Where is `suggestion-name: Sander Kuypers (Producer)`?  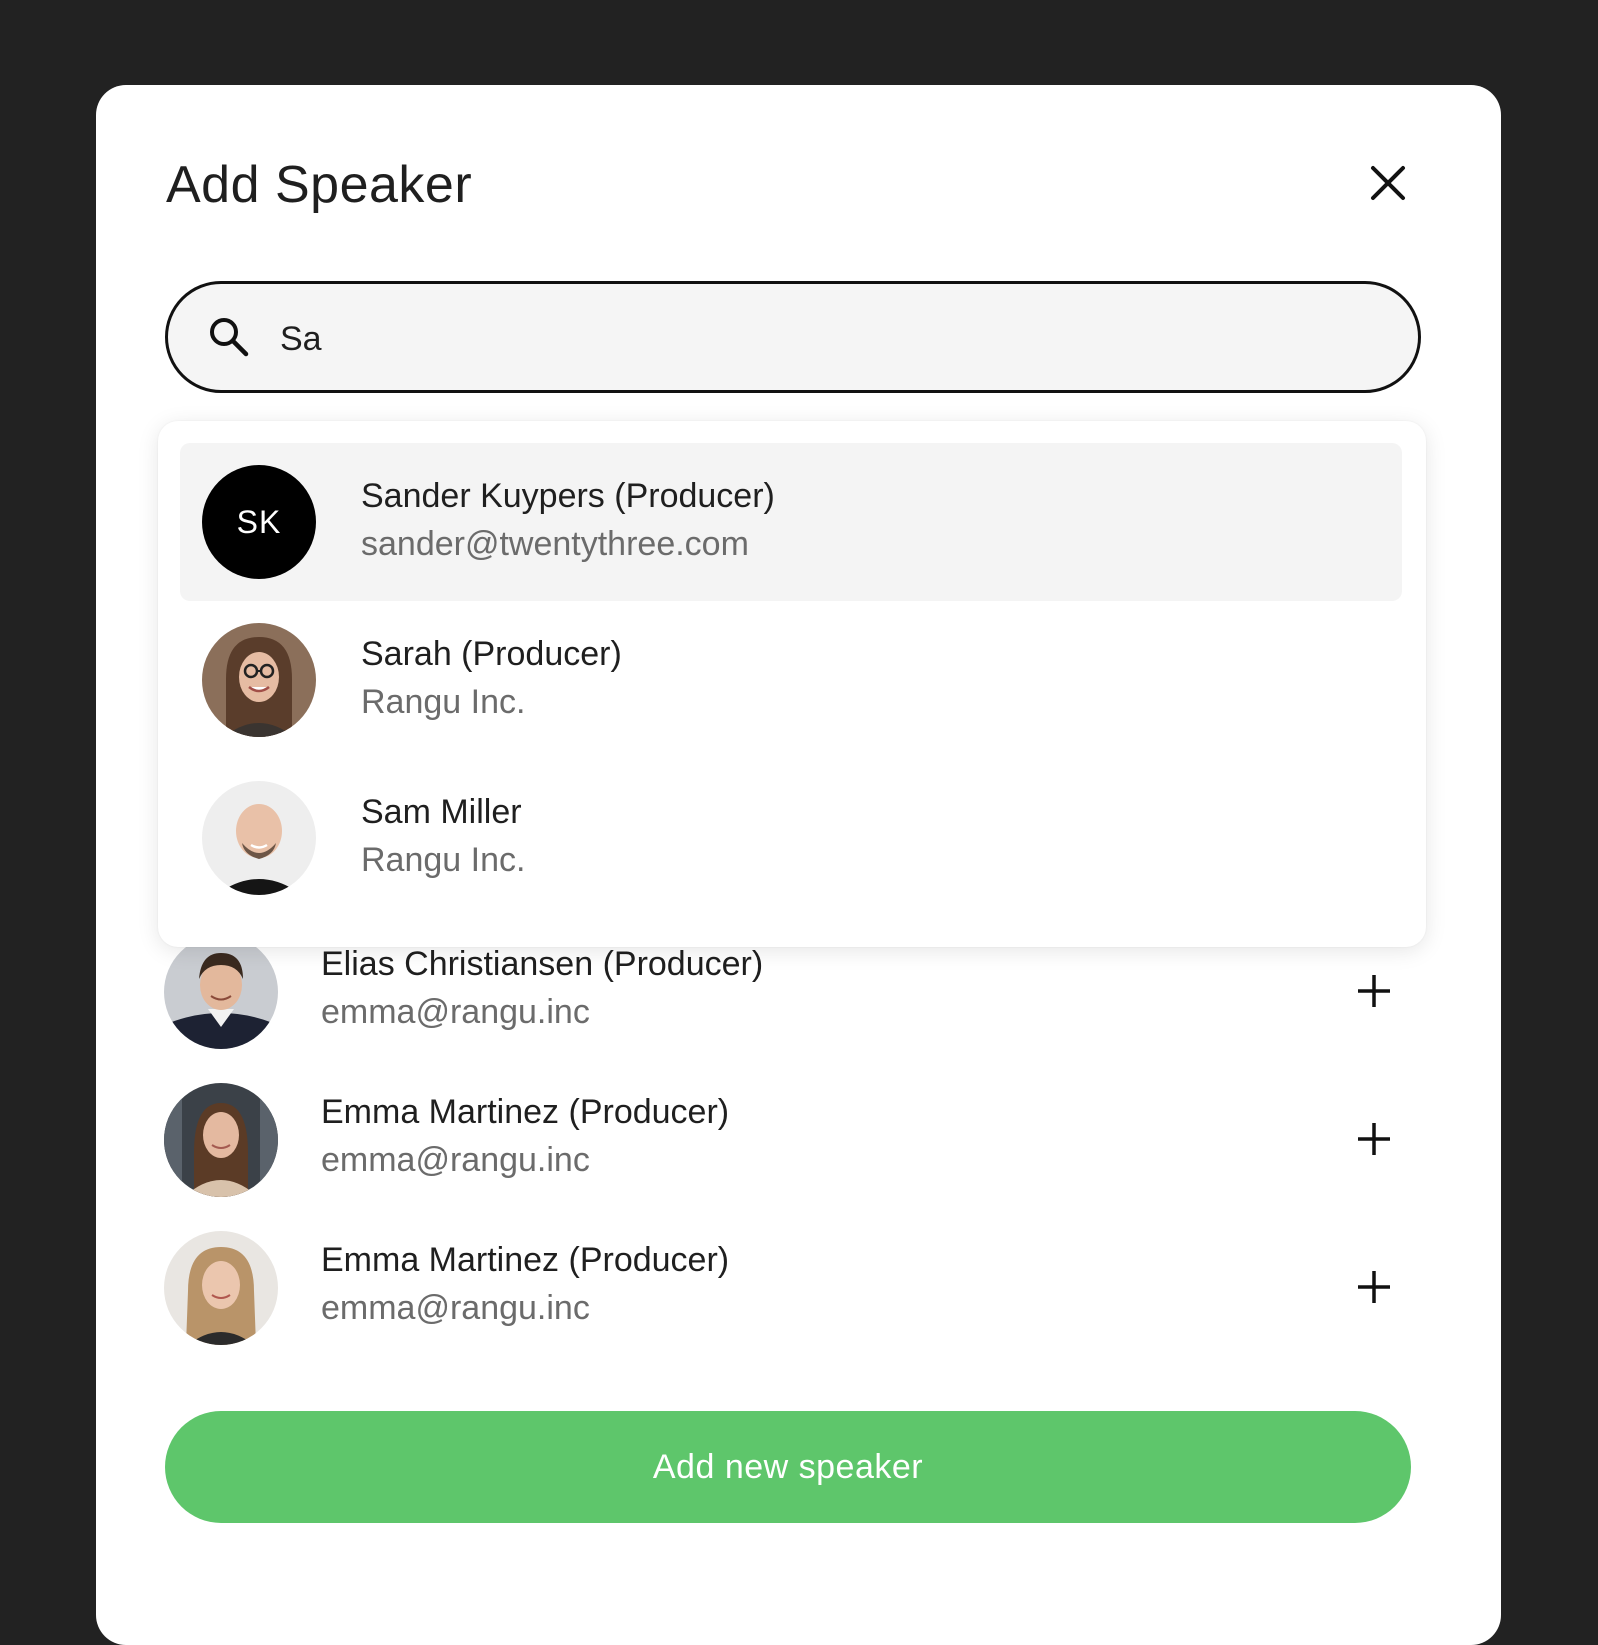
suggestion-name: Sander Kuypers (Producer) is located at coordinates (568, 496).